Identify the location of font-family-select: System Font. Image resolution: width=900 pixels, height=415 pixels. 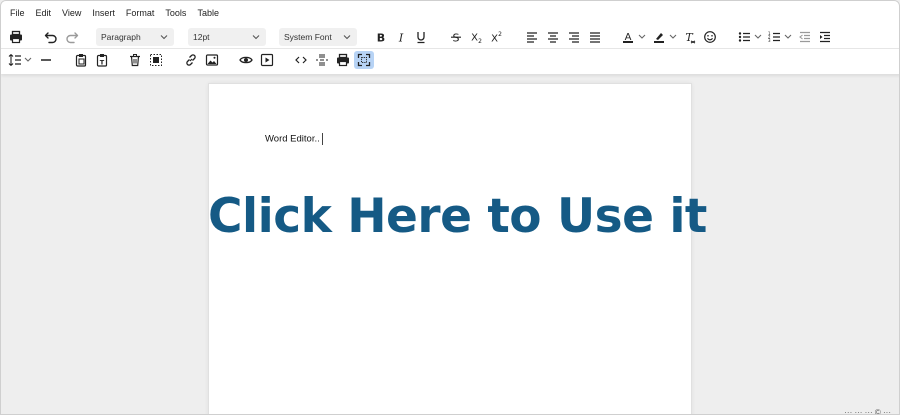
(318, 37).